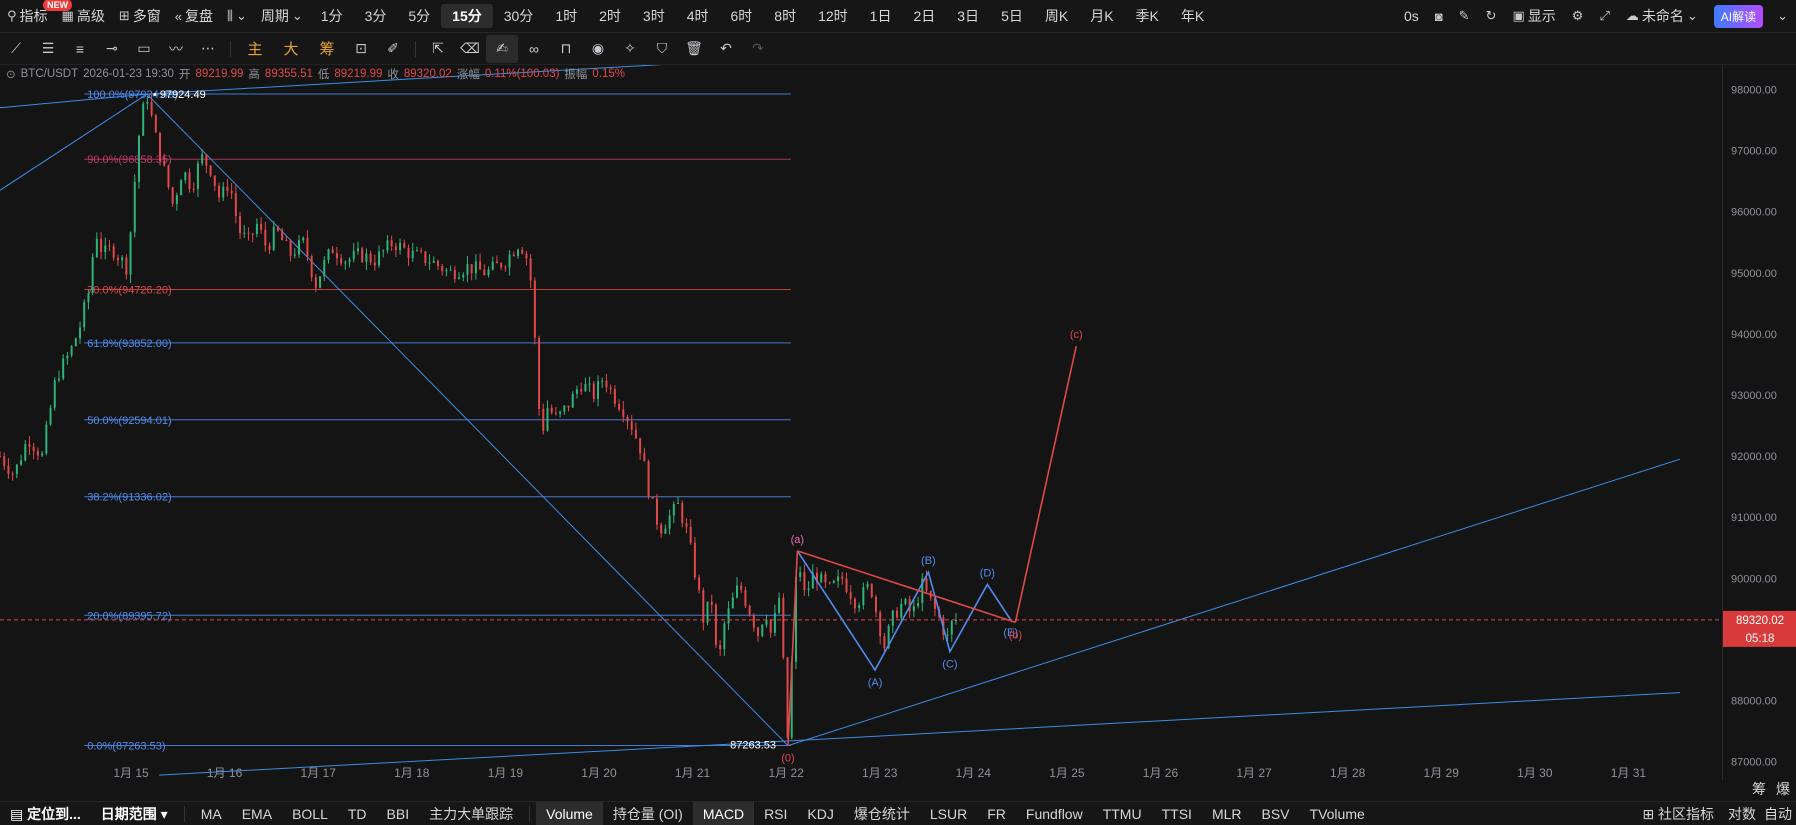 The height and width of the screenshot is (825, 1796). Describe the element at coordinates (882, 813) in the screenshot. I see `sub-indicator-5: 爆仓统计` at that location.